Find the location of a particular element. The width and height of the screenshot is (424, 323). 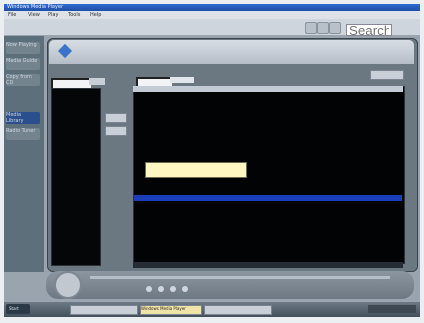

seek-bar is located at coordinates (240, 277).